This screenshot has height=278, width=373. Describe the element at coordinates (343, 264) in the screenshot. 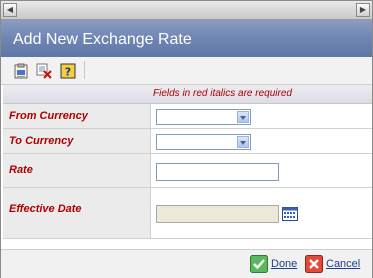

I see `cancel-label: Cancel` at that location.